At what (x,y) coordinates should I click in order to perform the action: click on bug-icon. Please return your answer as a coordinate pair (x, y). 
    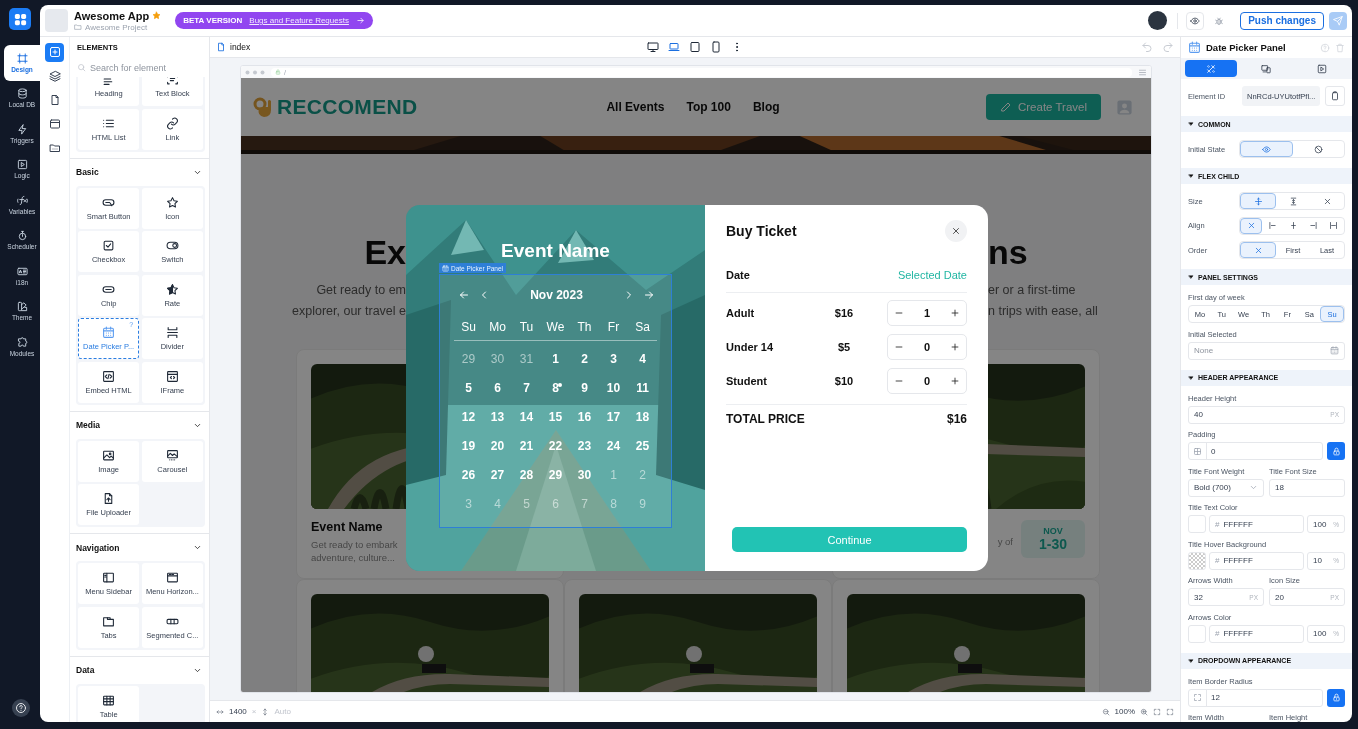
    Looking at the image, I should click on (1219, 20).